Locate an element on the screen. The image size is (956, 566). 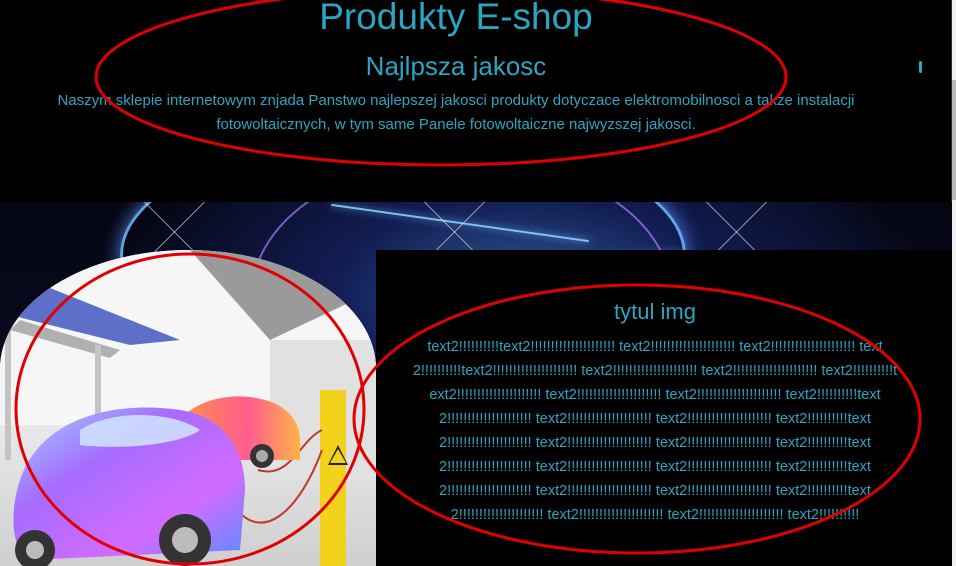
page-title: Produkty E-shop is located at coordinates (456, 18).